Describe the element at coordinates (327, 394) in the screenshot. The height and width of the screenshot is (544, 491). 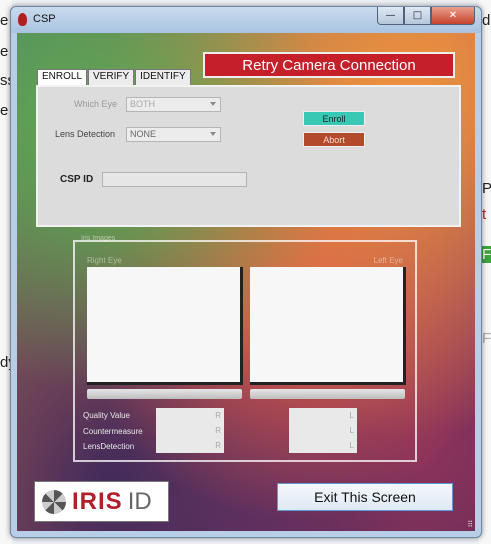
I see `left-eye-progress` at that location.